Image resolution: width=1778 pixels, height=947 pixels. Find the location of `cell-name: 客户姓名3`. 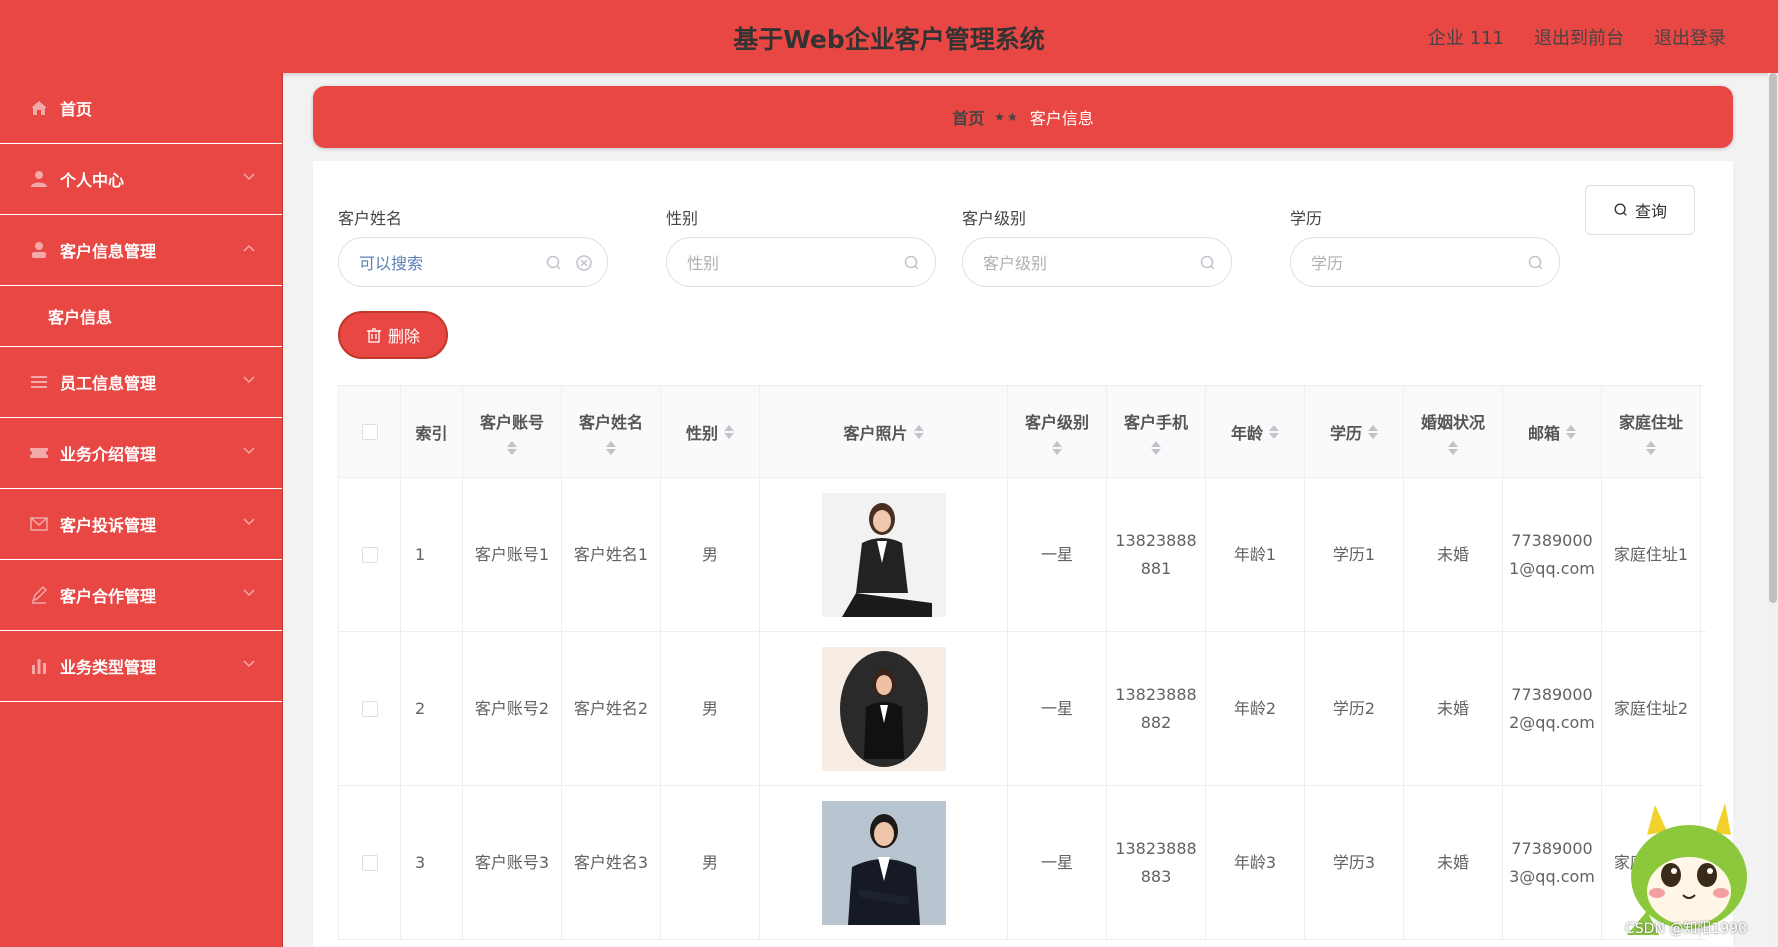

cell-name: 客户姓名3 is located at coordinates (611, 862).